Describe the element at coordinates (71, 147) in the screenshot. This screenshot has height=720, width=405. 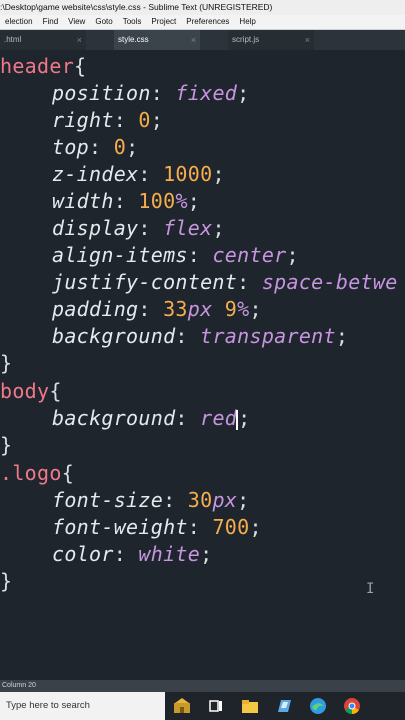
I see `css-property: top` at that location.